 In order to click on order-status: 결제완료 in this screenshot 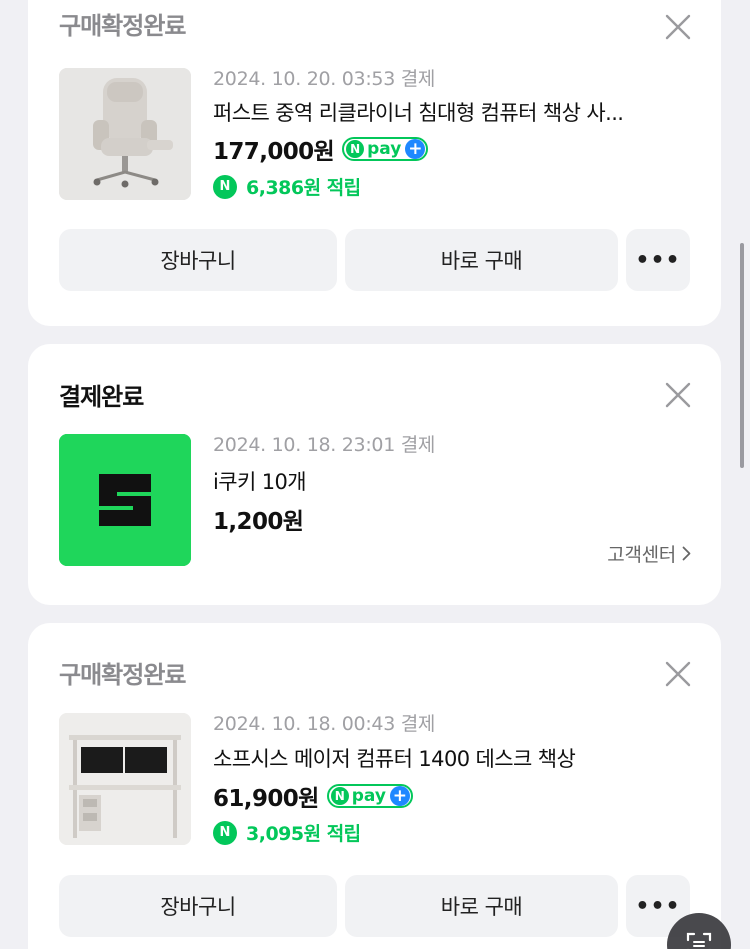, I will do `click(101, 397)`.